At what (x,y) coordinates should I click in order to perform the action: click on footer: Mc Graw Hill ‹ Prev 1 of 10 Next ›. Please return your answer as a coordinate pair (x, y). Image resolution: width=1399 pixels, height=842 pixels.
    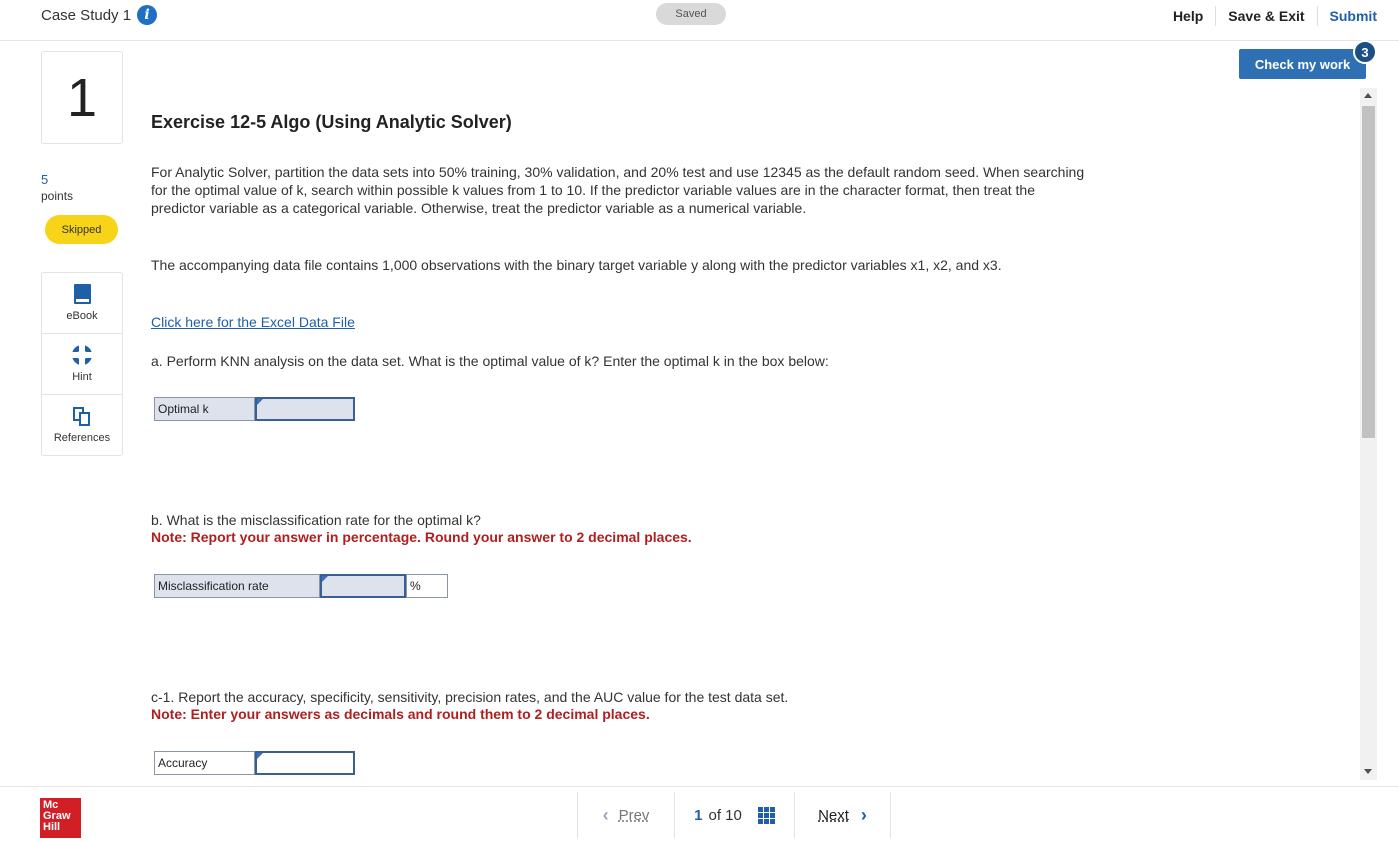
    Looking at the image, I should click on (699, 814).